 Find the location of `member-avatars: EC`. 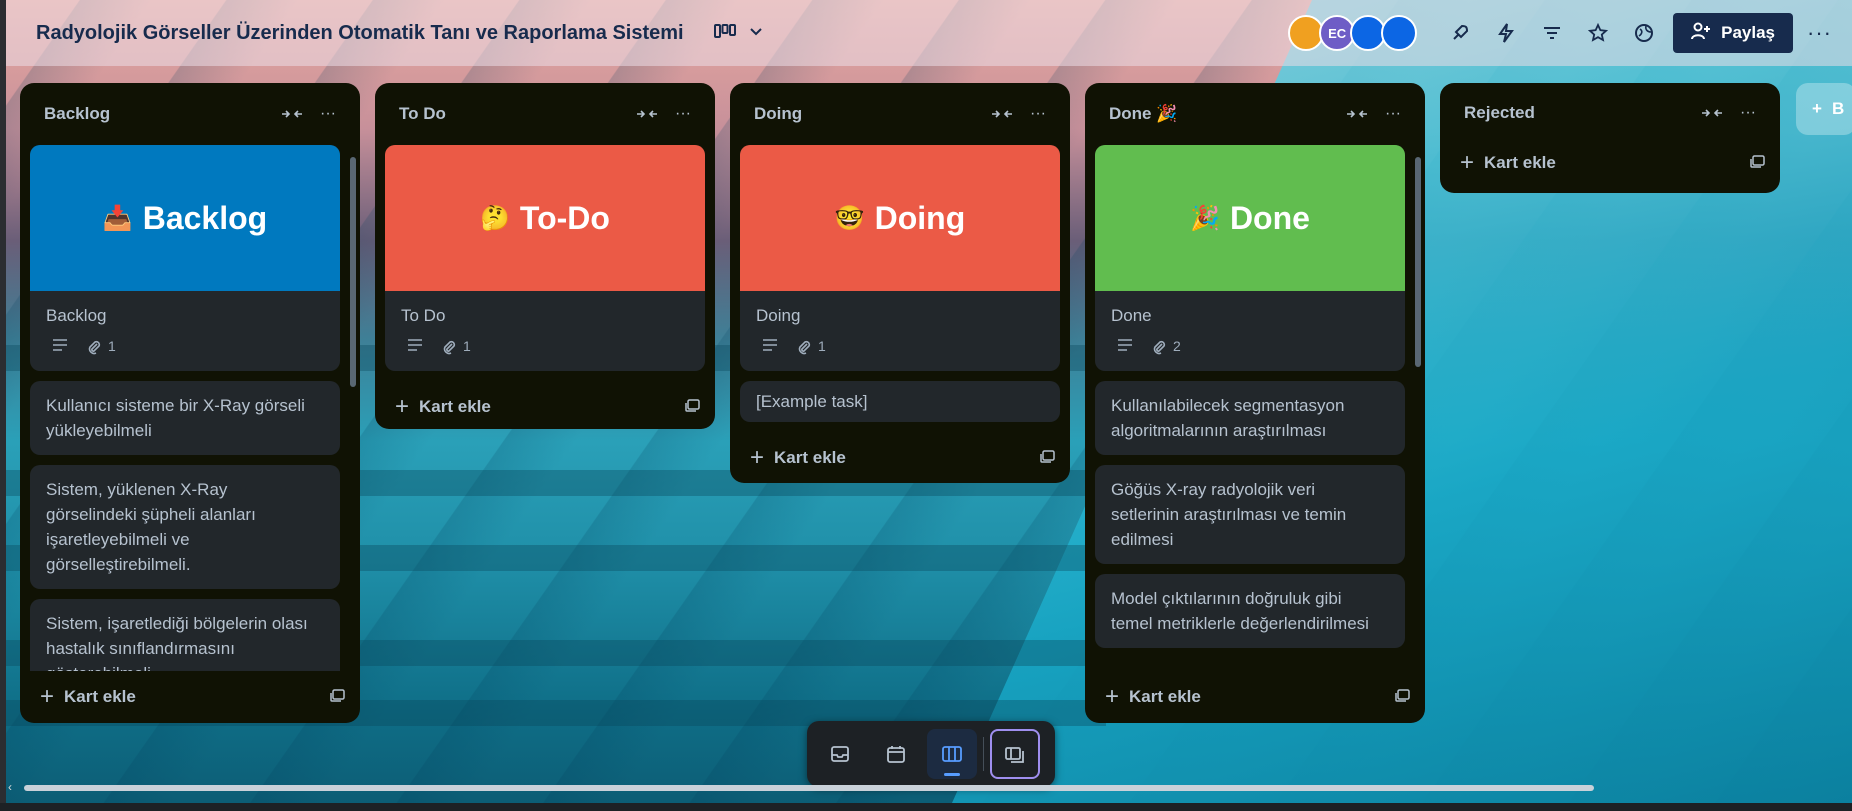

member-avatars: EC is located at coordinates (1353, 33).